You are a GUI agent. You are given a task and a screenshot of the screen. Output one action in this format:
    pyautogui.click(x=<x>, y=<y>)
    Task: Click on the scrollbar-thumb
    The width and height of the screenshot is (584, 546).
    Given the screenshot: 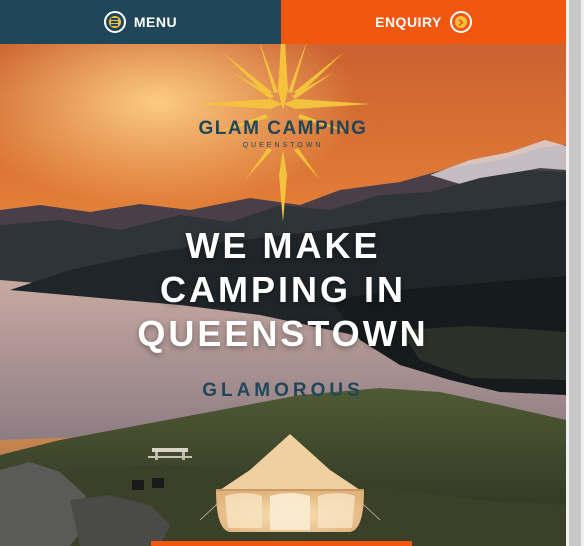 What is the action you would take?
    pyautogui.click(x=575, y=273)
    